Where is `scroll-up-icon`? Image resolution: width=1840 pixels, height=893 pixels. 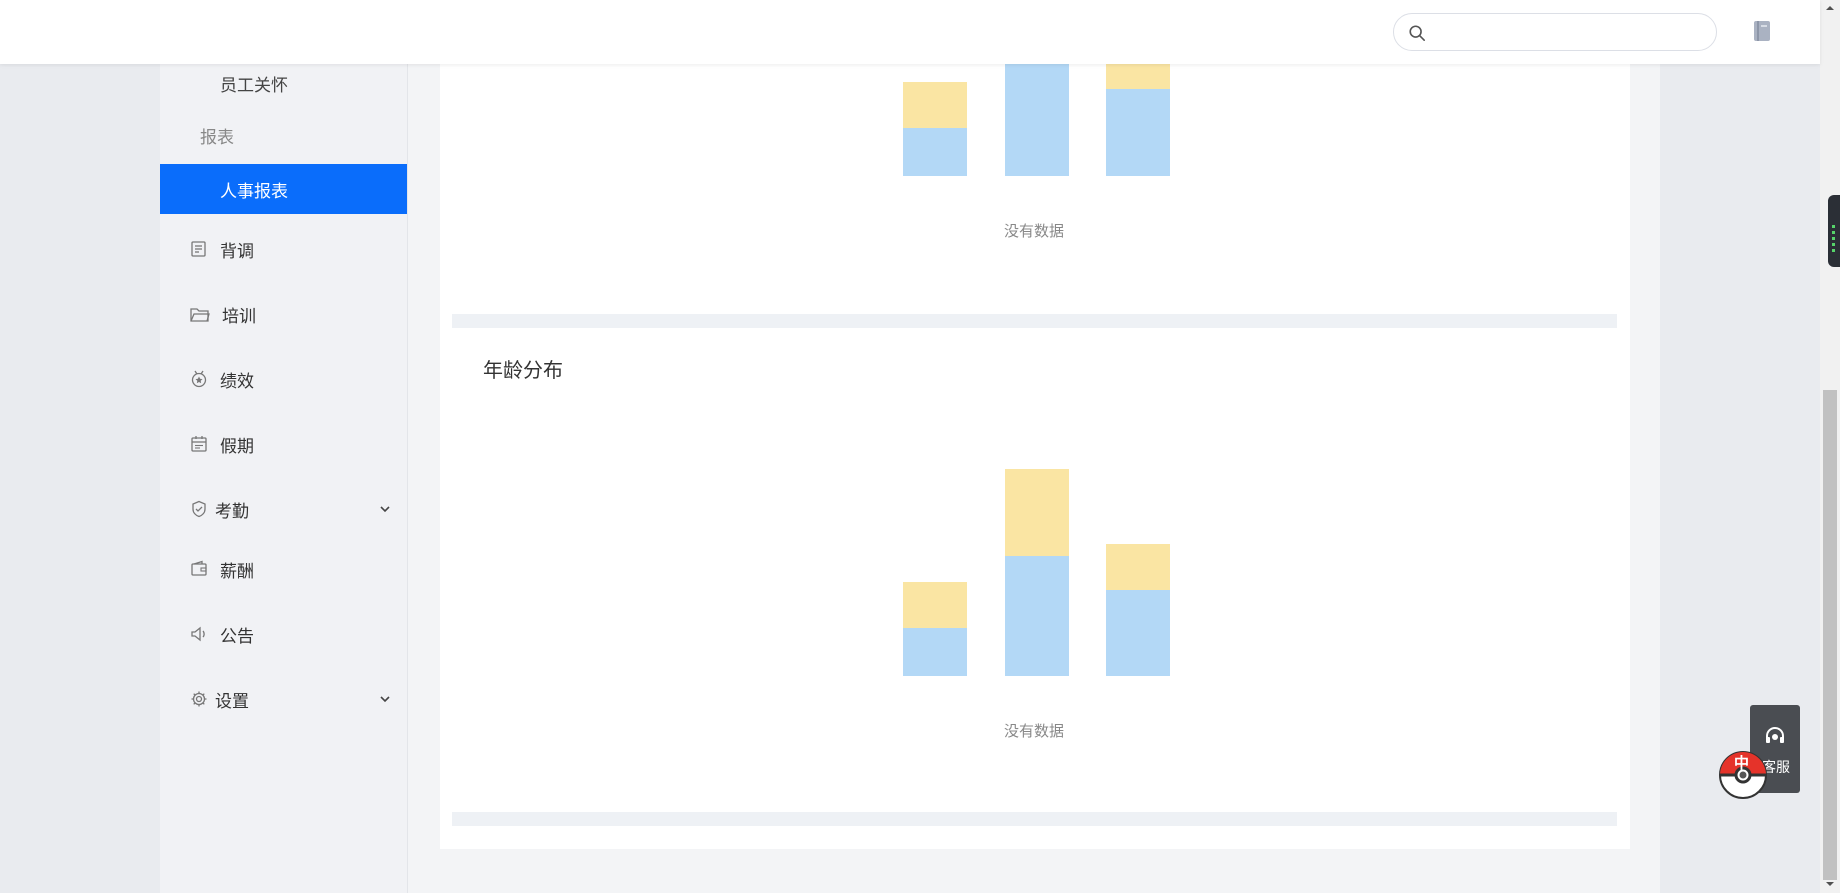 scroll-up-icon is located at coordinates (1830, 8).